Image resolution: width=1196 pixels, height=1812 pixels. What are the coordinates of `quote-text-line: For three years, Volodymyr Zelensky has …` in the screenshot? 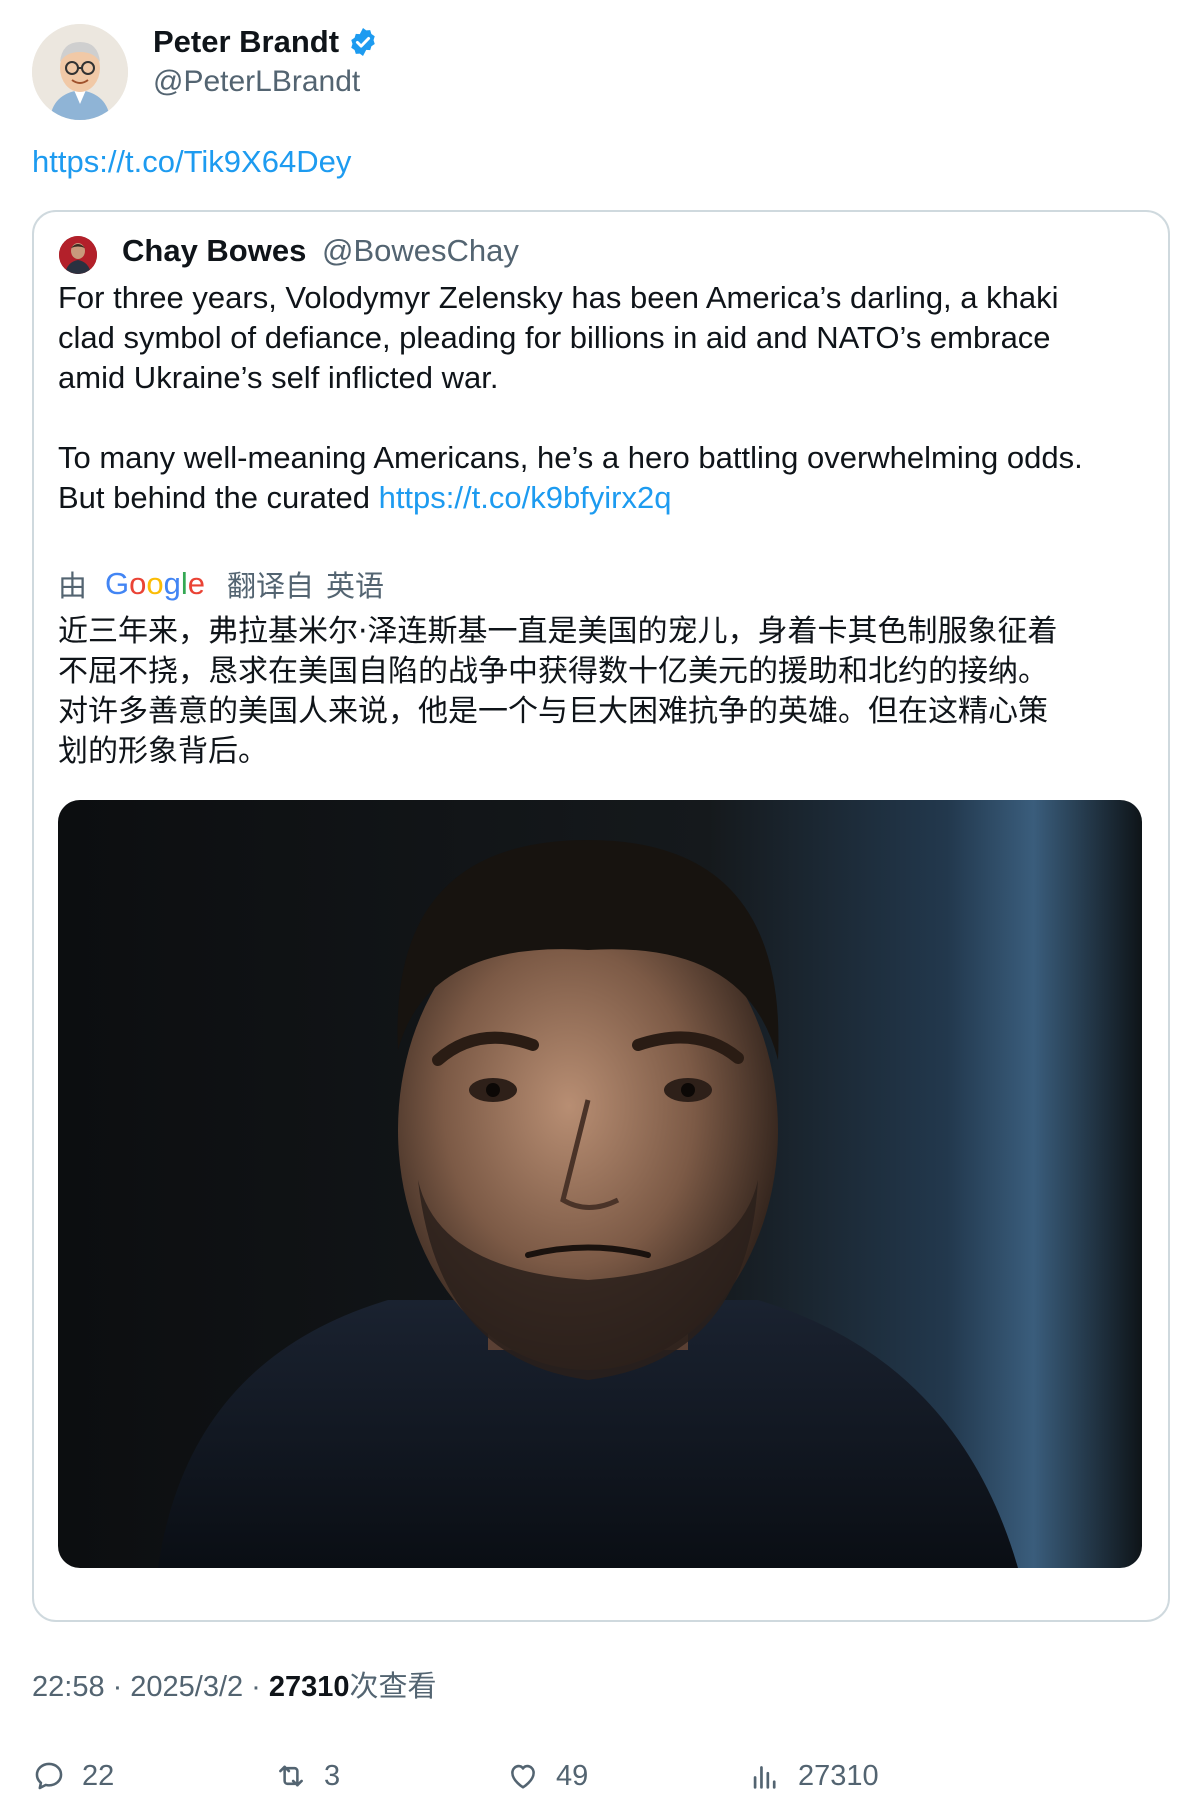 It's located at (558, 297).